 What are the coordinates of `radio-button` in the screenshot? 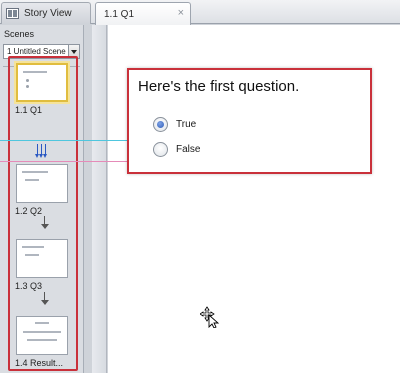 It's located at (160, 149).